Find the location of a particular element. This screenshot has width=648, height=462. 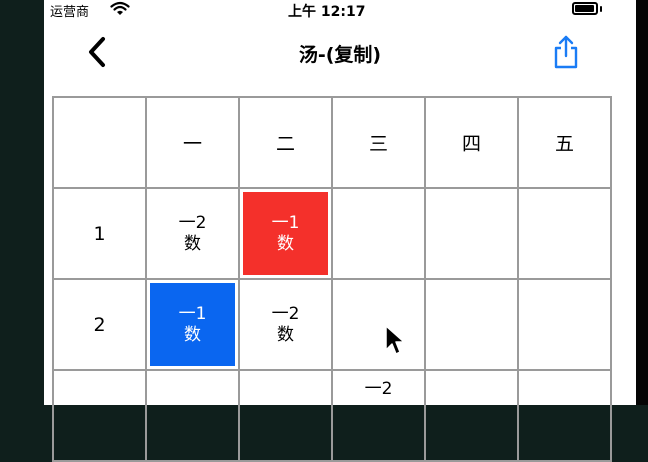

carrier-label: 运营商 is located at coordinates (70, 12).